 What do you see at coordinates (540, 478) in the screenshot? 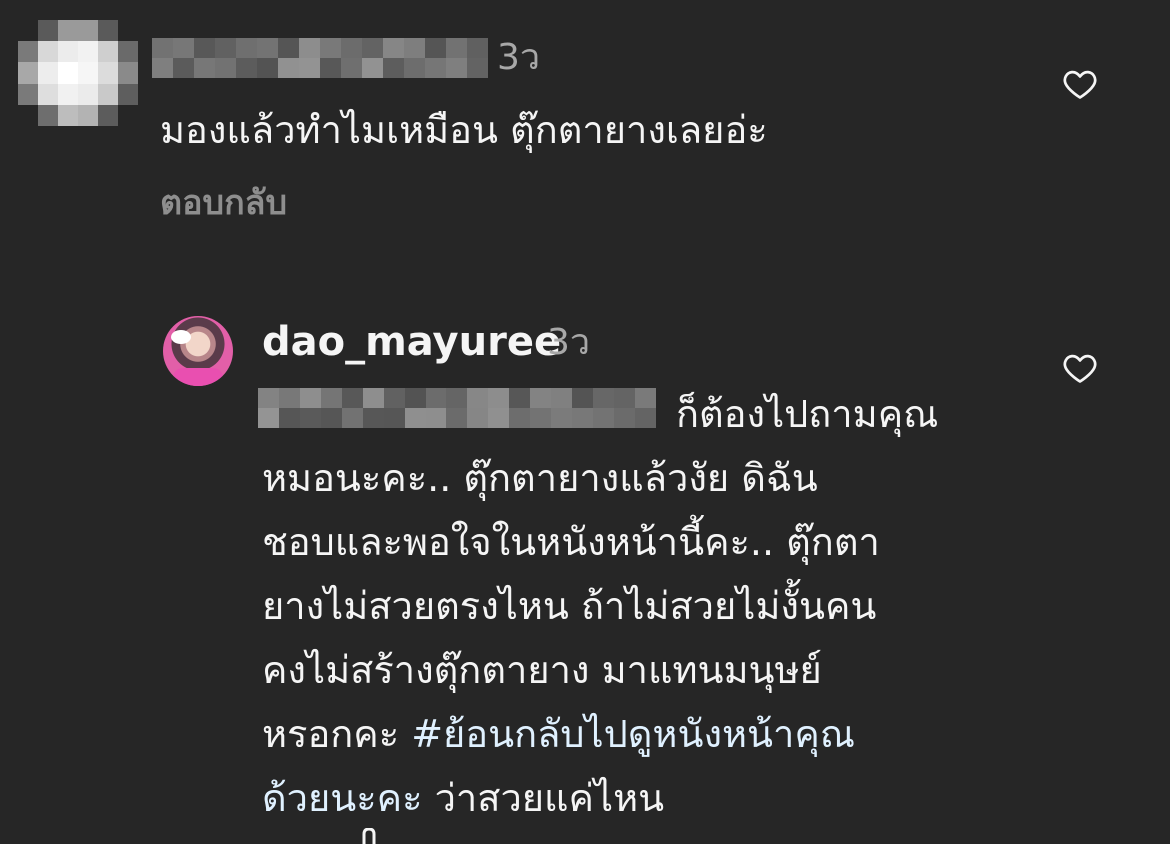
I see `comment-line: หมอนะคะ.. ตุ๊กตายางแล้วงัย ดิฉัน` at bounding box center [540, 478].